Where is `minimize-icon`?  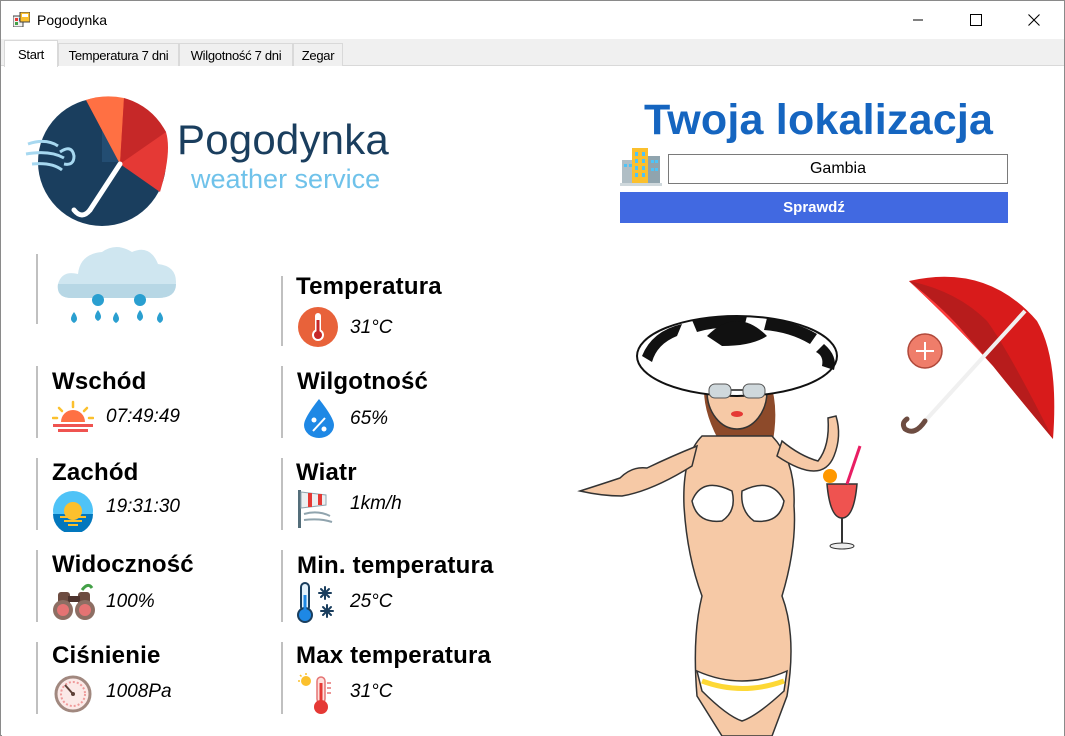
minimize-icon is located at coordinates (918, 20).